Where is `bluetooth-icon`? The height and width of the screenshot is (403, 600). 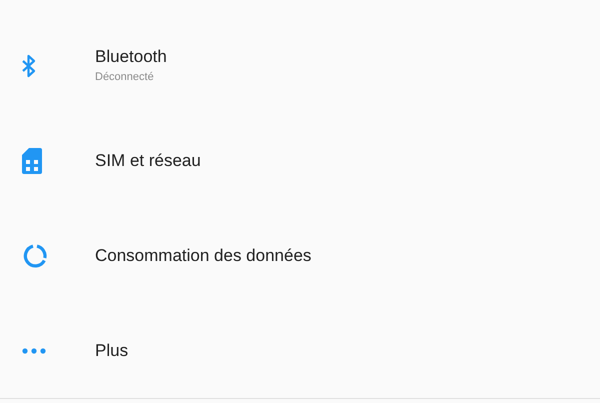 bluetooth-icon is located at coordinates (29, 66).